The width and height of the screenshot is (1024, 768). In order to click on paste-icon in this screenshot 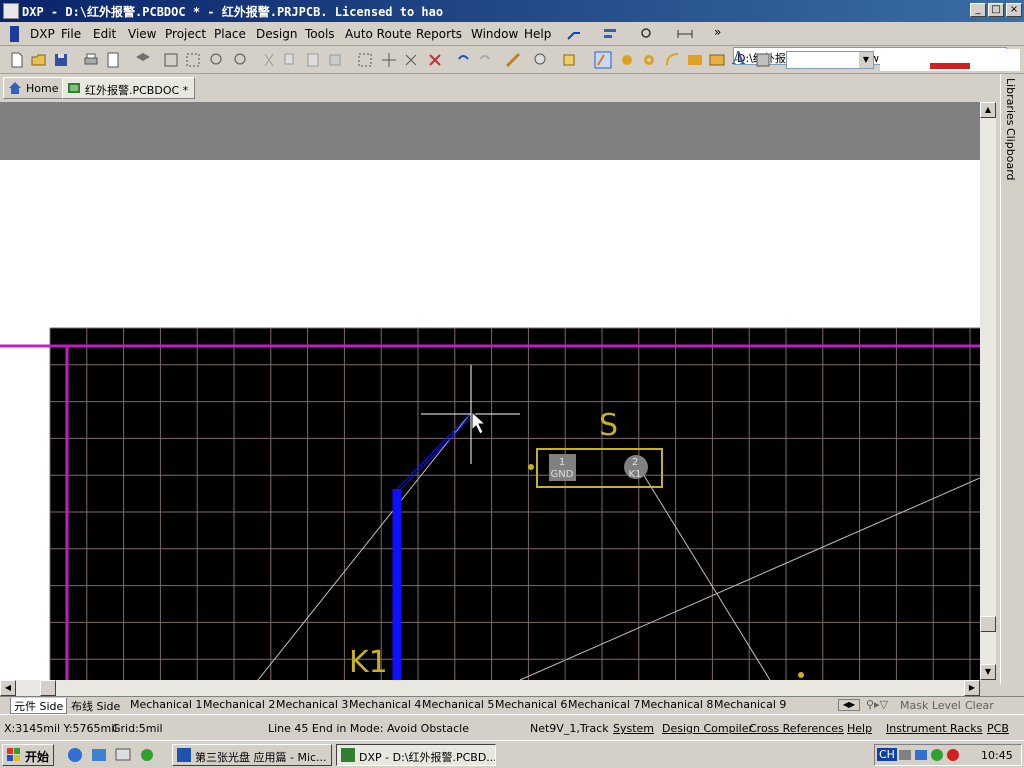, I will do `click(313, 60)`.